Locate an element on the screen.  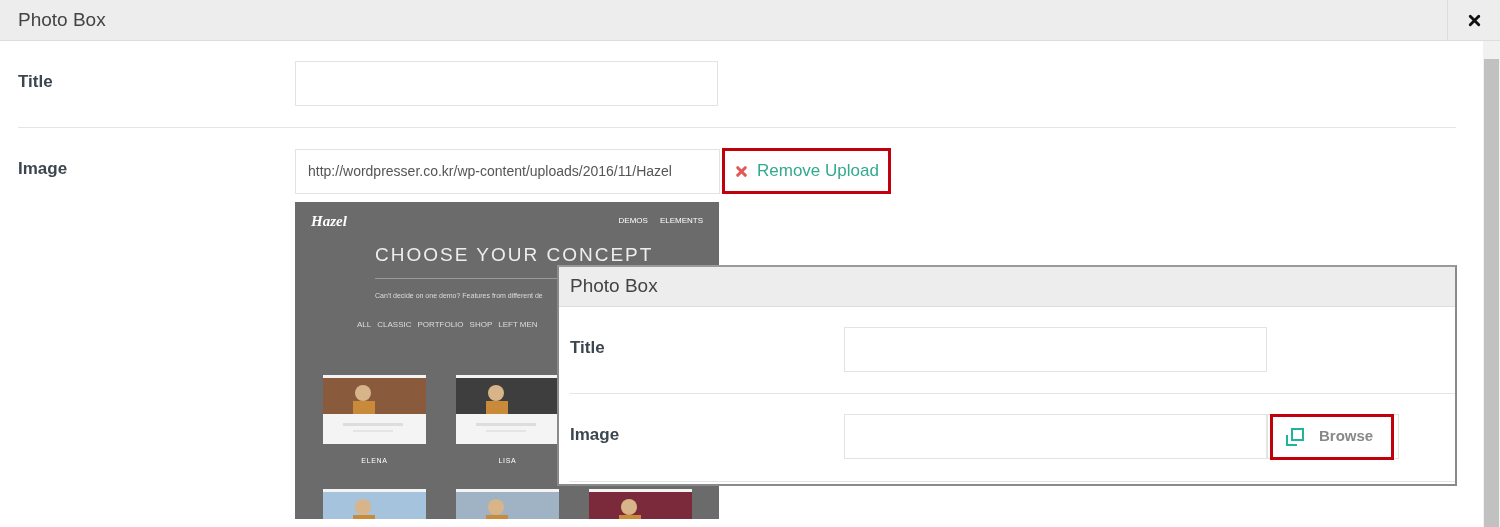
logo: Hazel is located at coordinates (329, 221).